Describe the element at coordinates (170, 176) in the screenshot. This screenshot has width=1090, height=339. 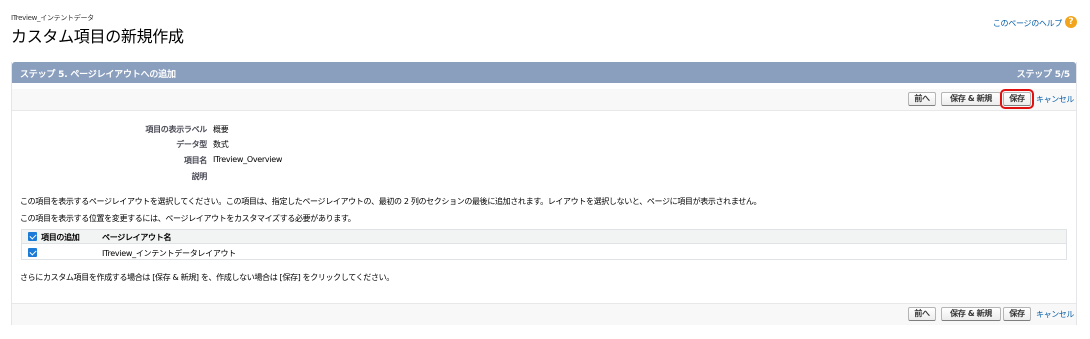
I see `detail-row: 説明` at that location.